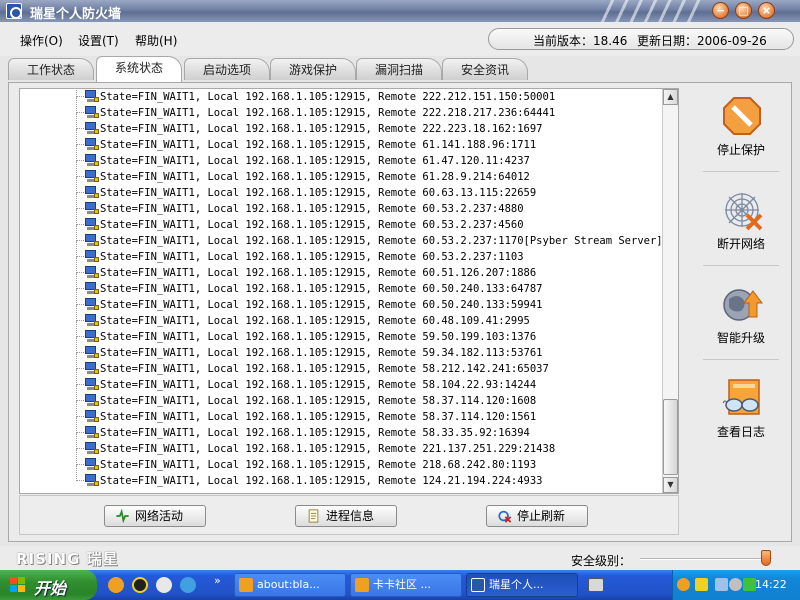  I want to click on stop-sign-icon, so click(742, 116).